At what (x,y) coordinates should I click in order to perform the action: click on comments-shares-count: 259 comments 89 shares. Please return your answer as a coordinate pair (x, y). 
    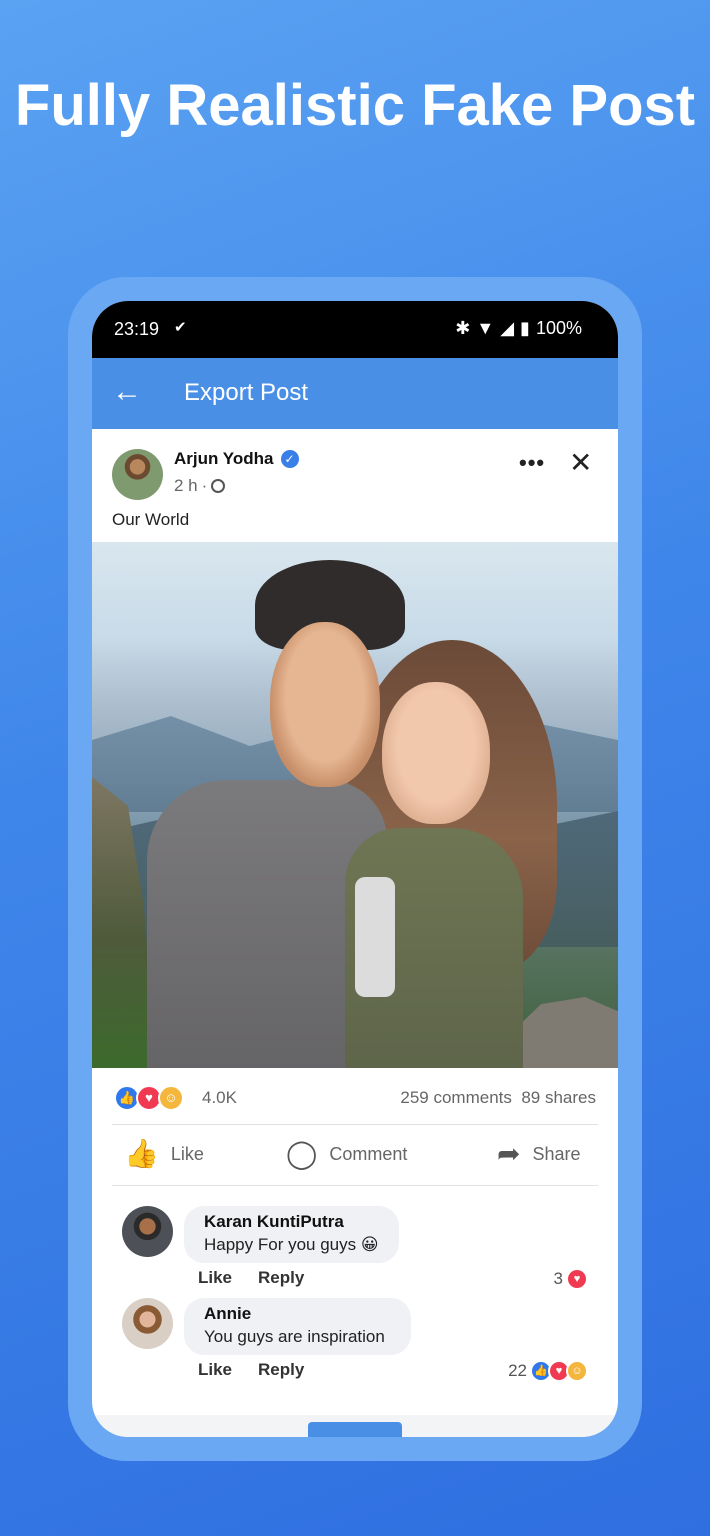
    Looking at the image, I should click on (498, 1098).